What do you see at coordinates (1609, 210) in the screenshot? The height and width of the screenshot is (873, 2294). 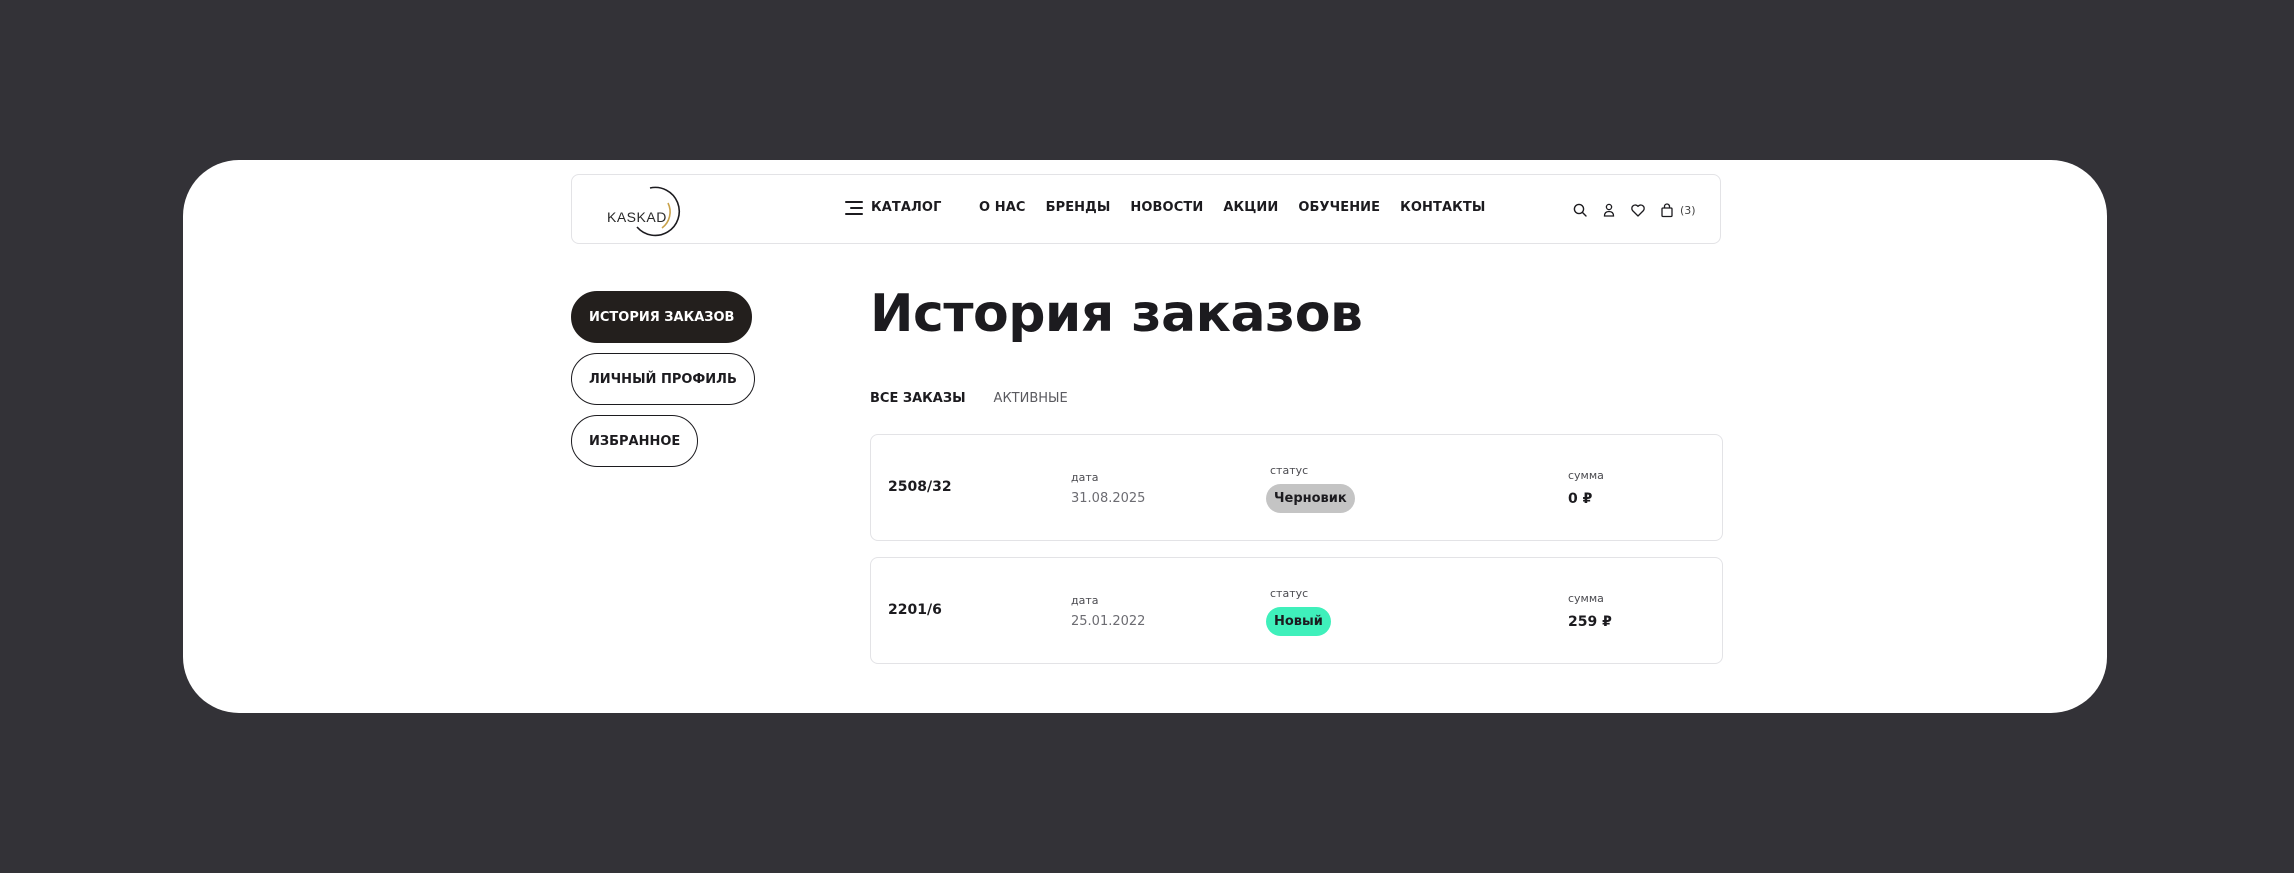 I see `user-icon` at bounding box center [1609, 210].